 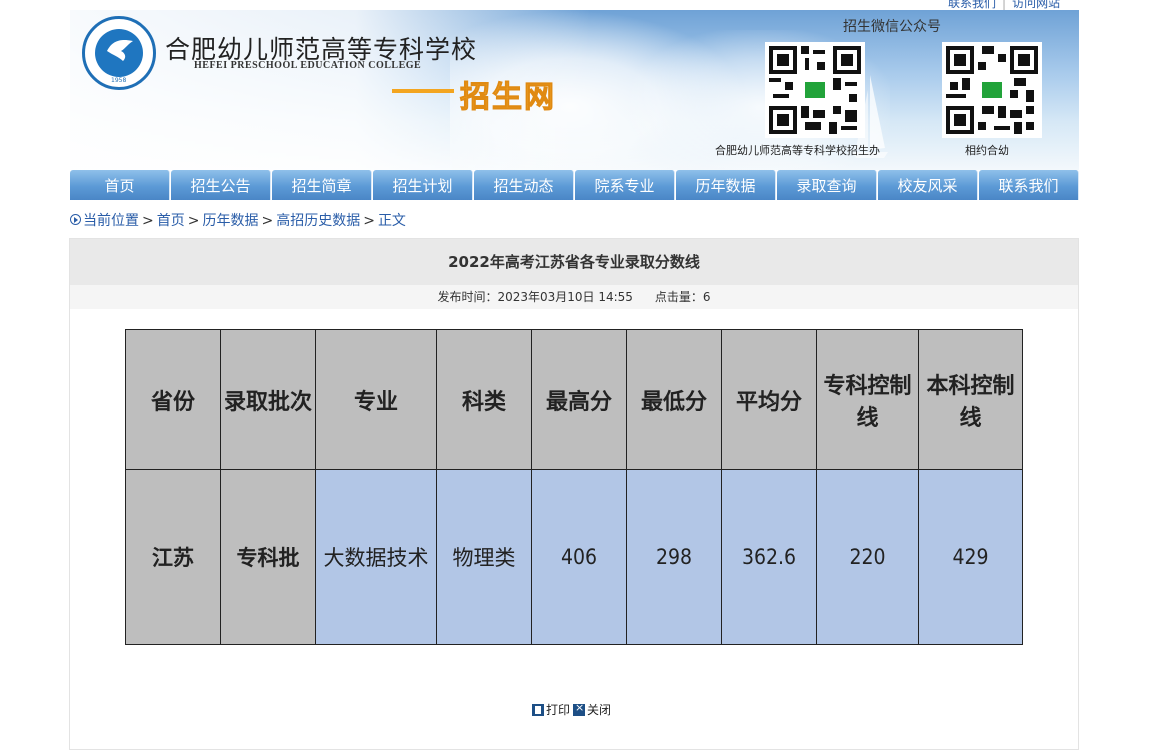 What do you see at coordinates (726, 185) in the screenshot?
I see `nav-historical-data: 历年数据` at bounding box center [726, 185].